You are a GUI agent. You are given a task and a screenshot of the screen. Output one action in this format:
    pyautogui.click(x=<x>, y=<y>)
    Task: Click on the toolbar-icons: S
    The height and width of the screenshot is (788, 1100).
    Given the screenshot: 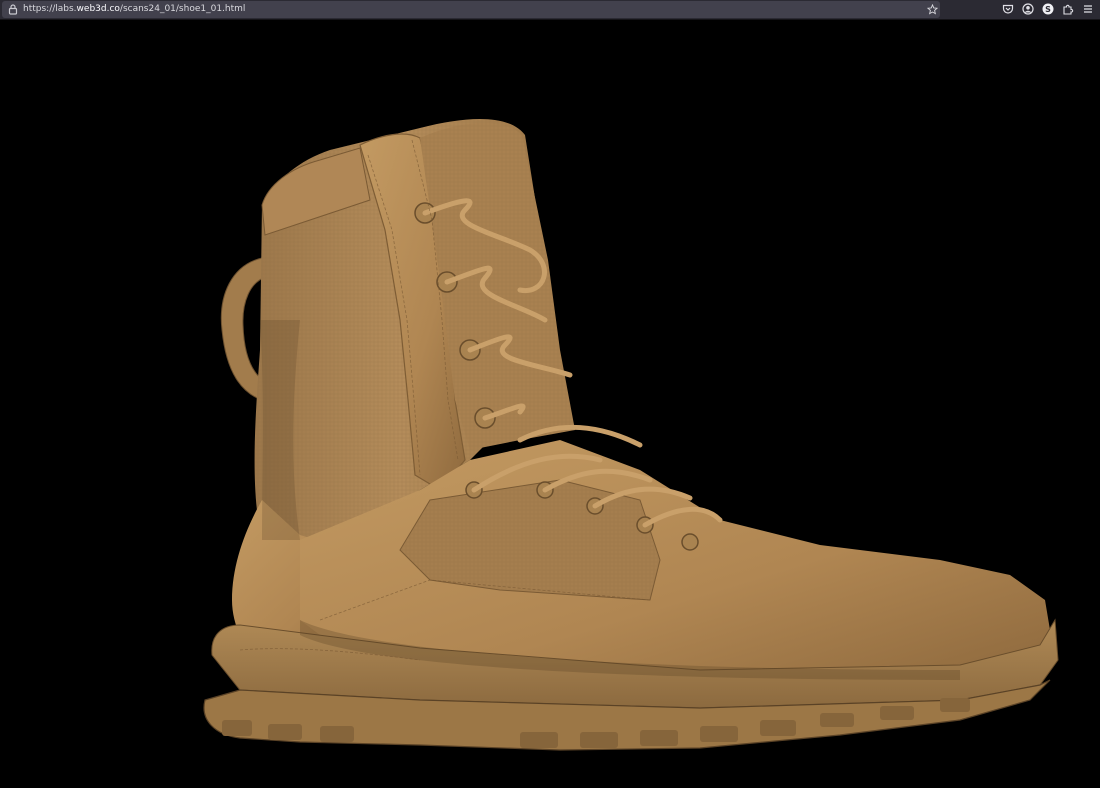 What is the action you would take?
    pyautogui.click(x=1048, y=10)
    